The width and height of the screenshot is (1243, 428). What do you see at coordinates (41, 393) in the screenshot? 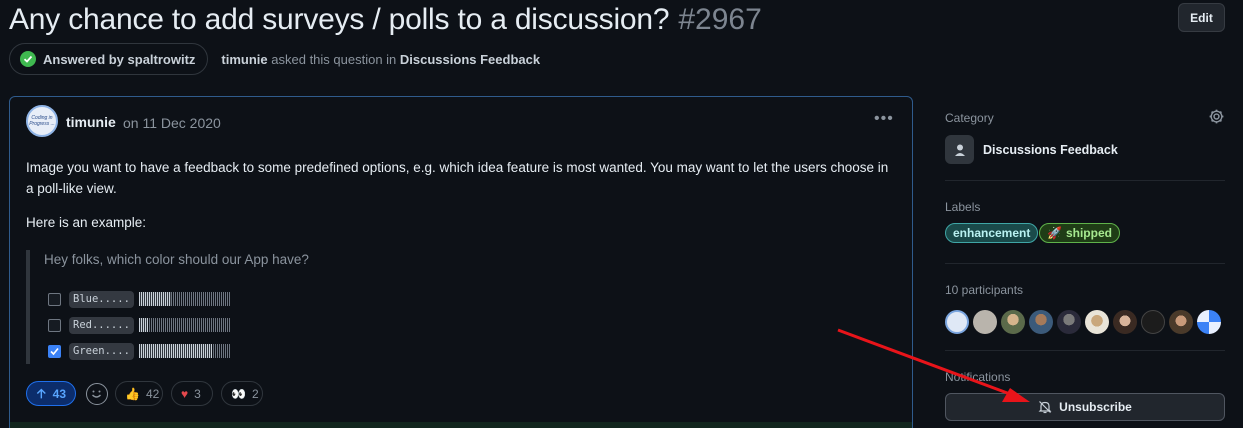
I see `arrow-up-icon` at bounding box center [41, 393].